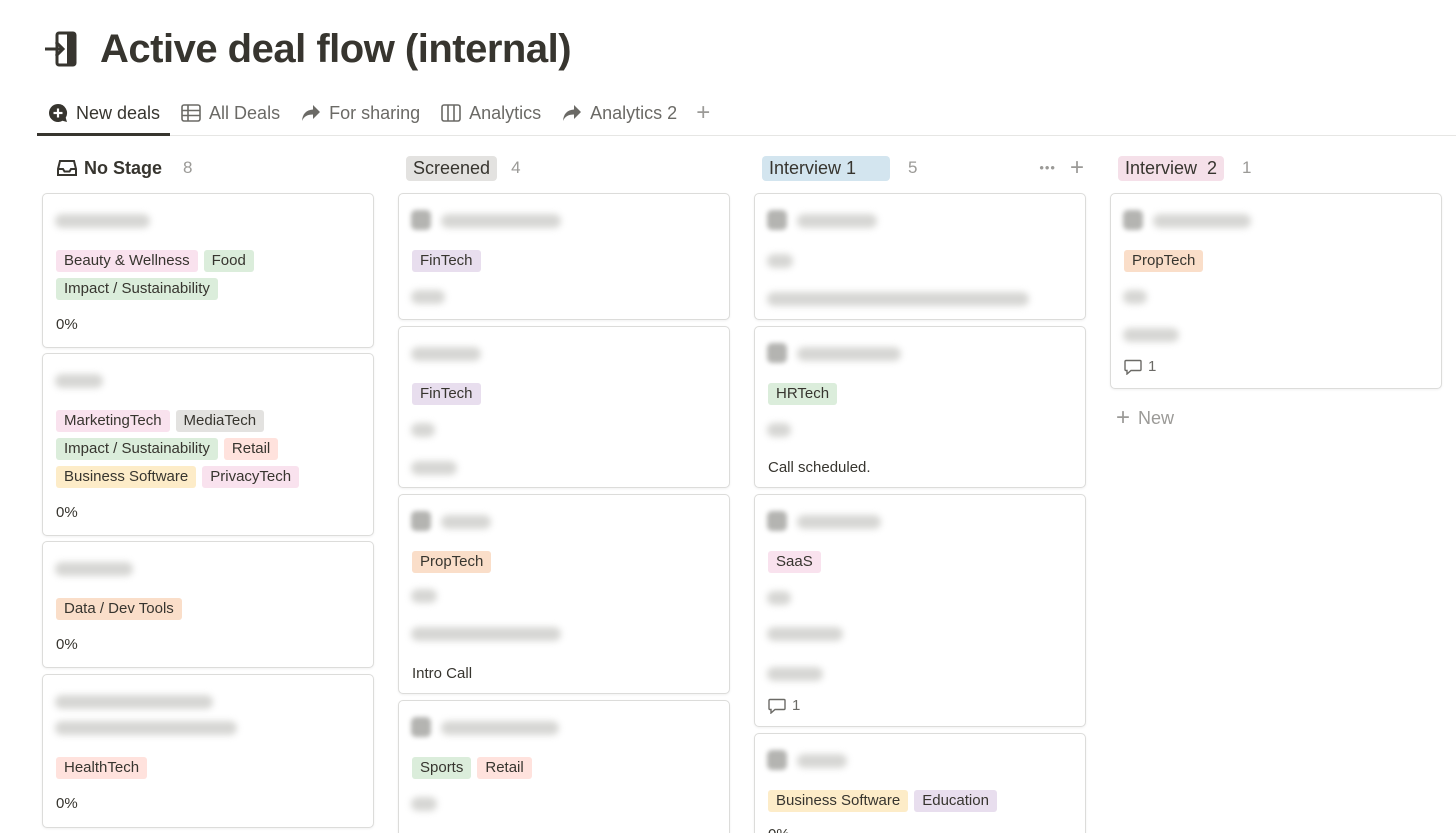 This screenshot has width=1456, height=833. I want to click on new-card-label: New, so click(1156, 417).